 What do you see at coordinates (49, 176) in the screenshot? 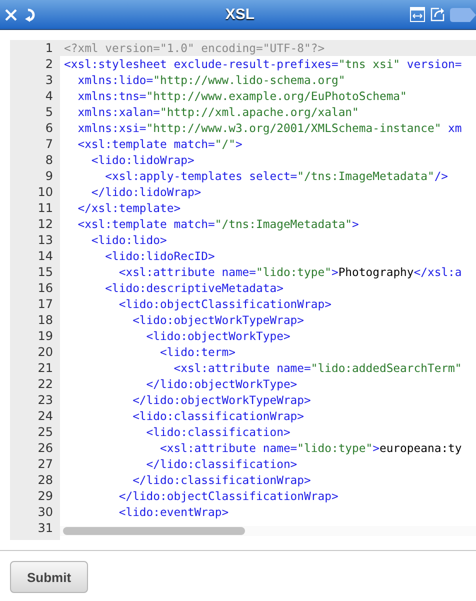
I see `line-number: 9` at bounding box center [49, 176].